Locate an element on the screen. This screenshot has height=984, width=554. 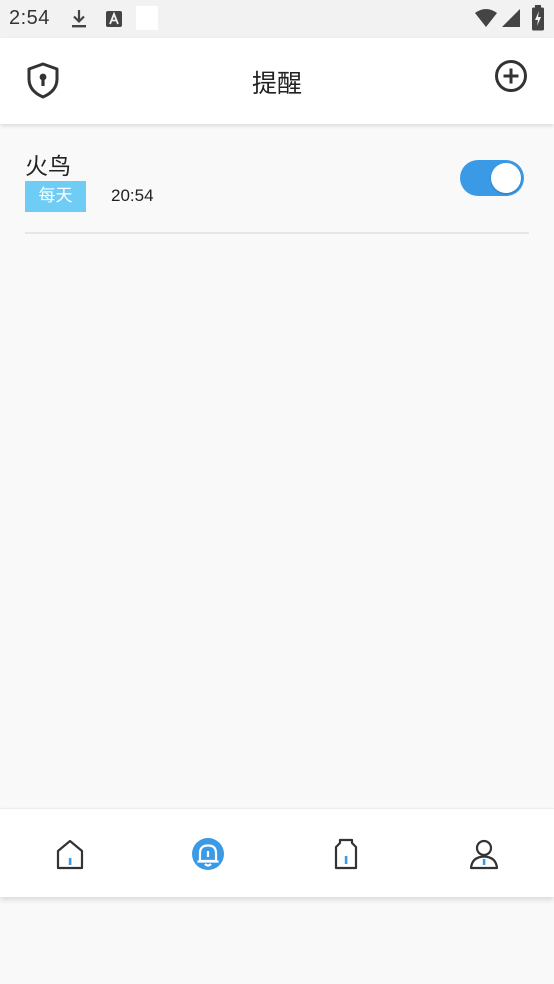
add-circle-icon is located at coordinates (511, 79).